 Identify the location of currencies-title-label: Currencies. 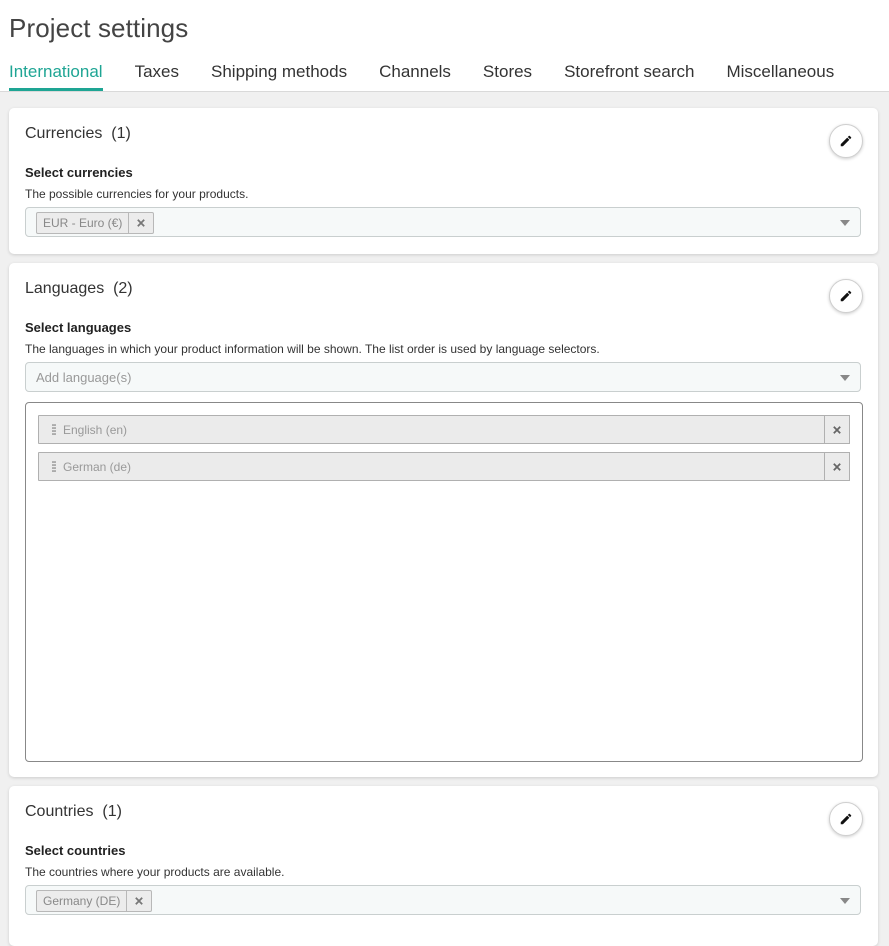
(64, 133).